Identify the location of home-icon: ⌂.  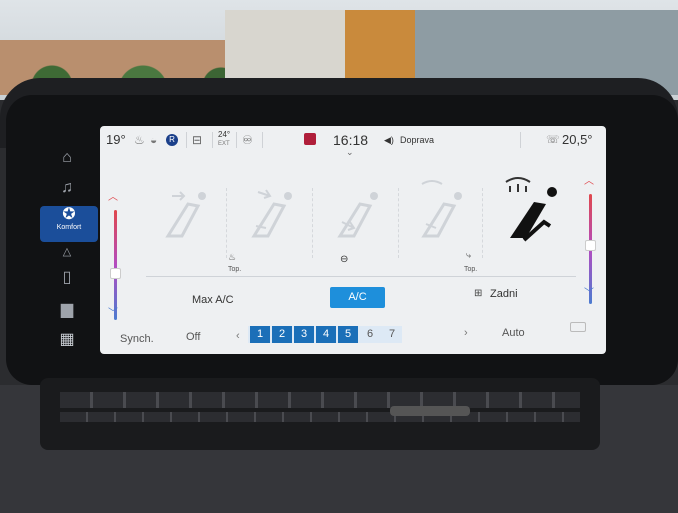
(67, 158).